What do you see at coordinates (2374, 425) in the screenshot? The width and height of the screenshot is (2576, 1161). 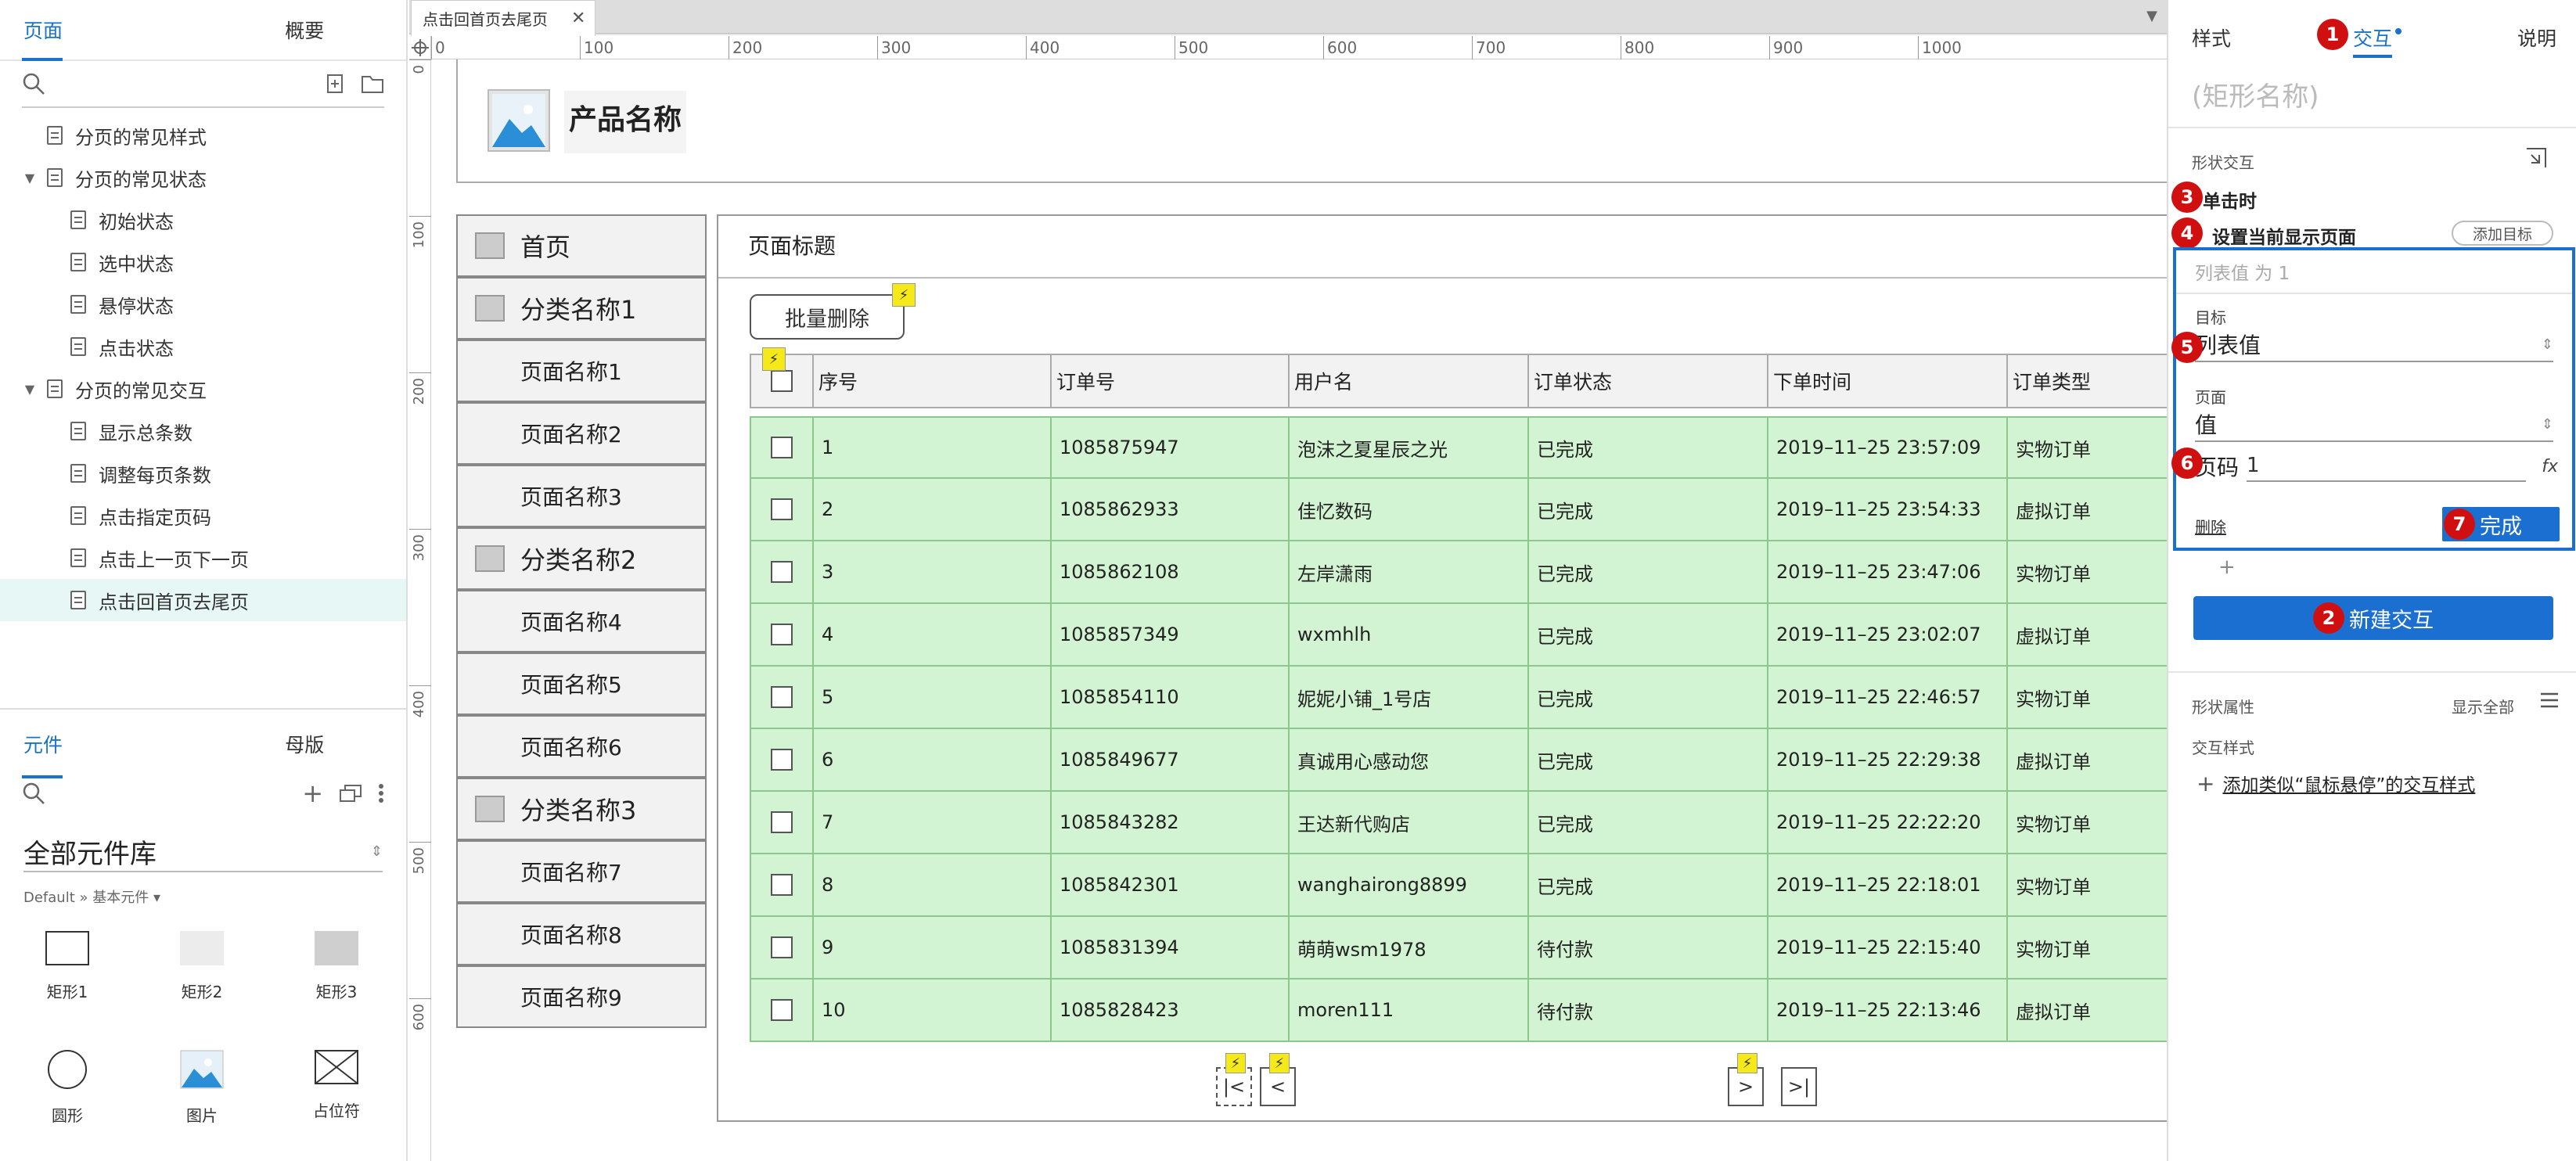 I see `page-select: 值 ⇕` at bounding box center [2374, 425].